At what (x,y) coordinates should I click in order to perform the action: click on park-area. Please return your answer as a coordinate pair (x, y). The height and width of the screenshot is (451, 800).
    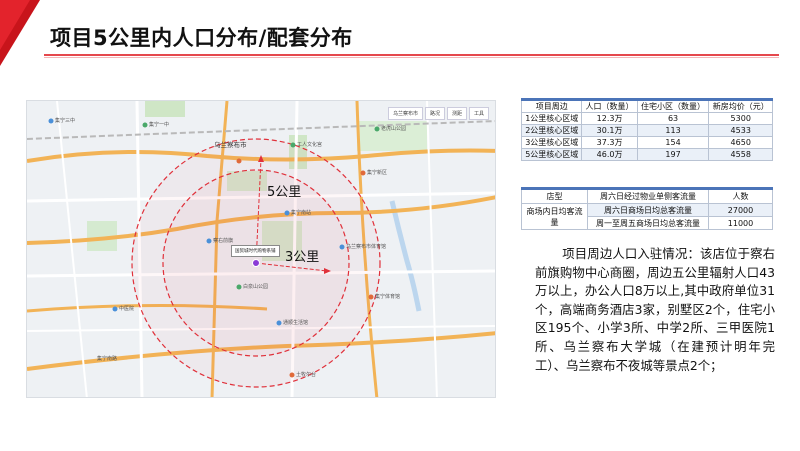
    Looking at the image, I should click on (165, 109).